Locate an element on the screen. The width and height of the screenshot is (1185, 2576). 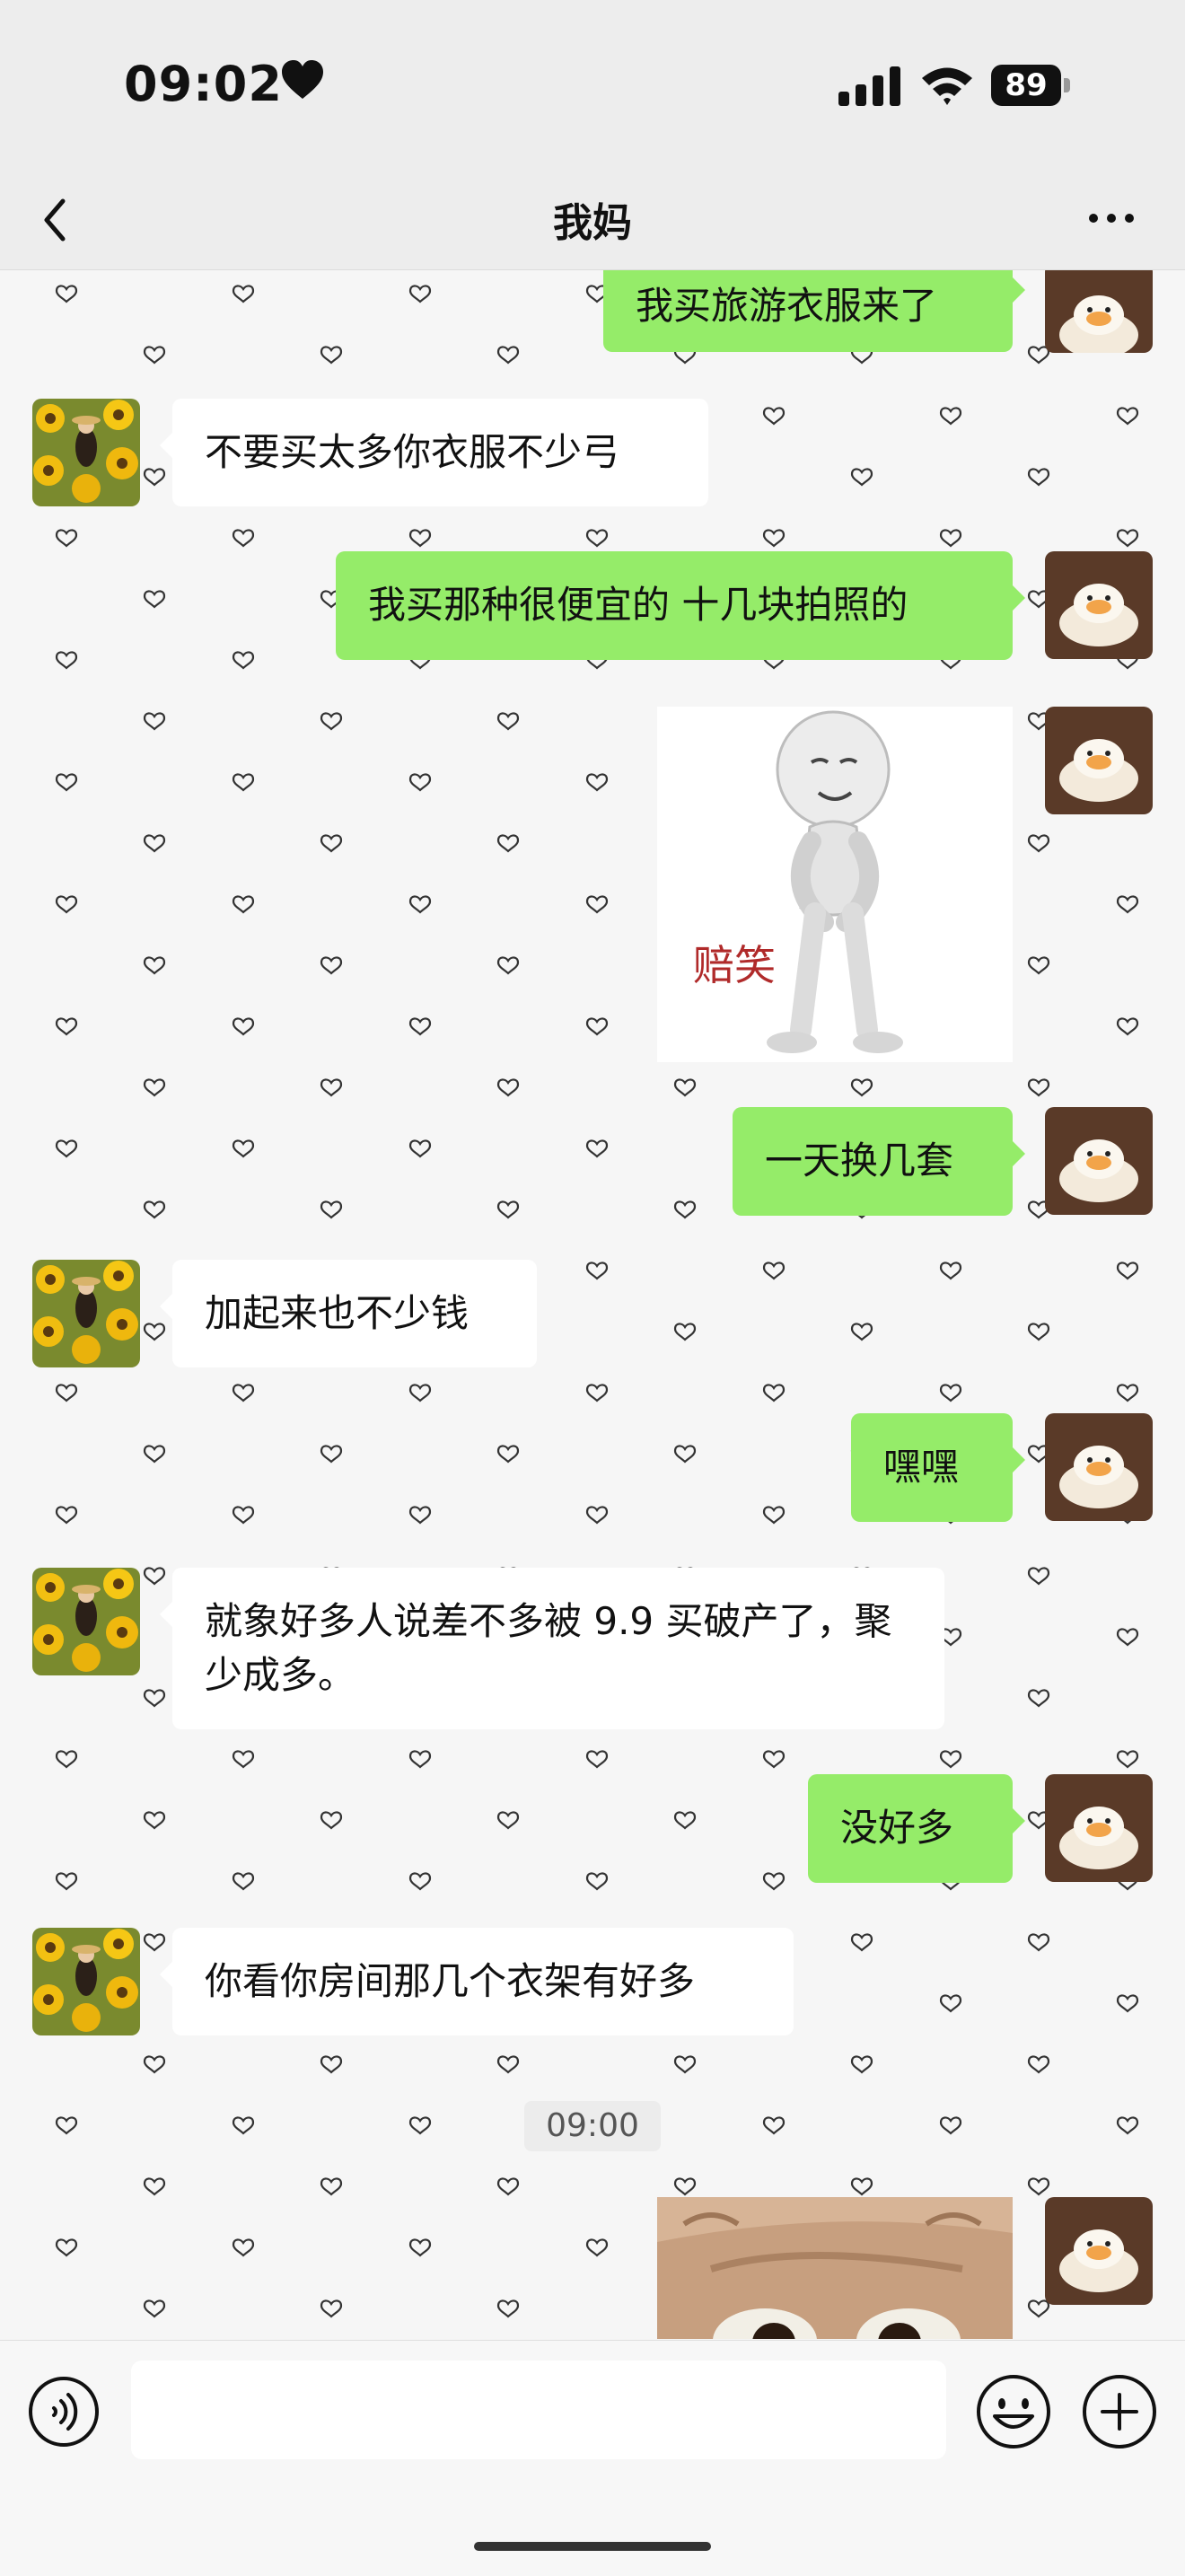
sticker-image: 赔笑 is located at coordinates (835, 884).